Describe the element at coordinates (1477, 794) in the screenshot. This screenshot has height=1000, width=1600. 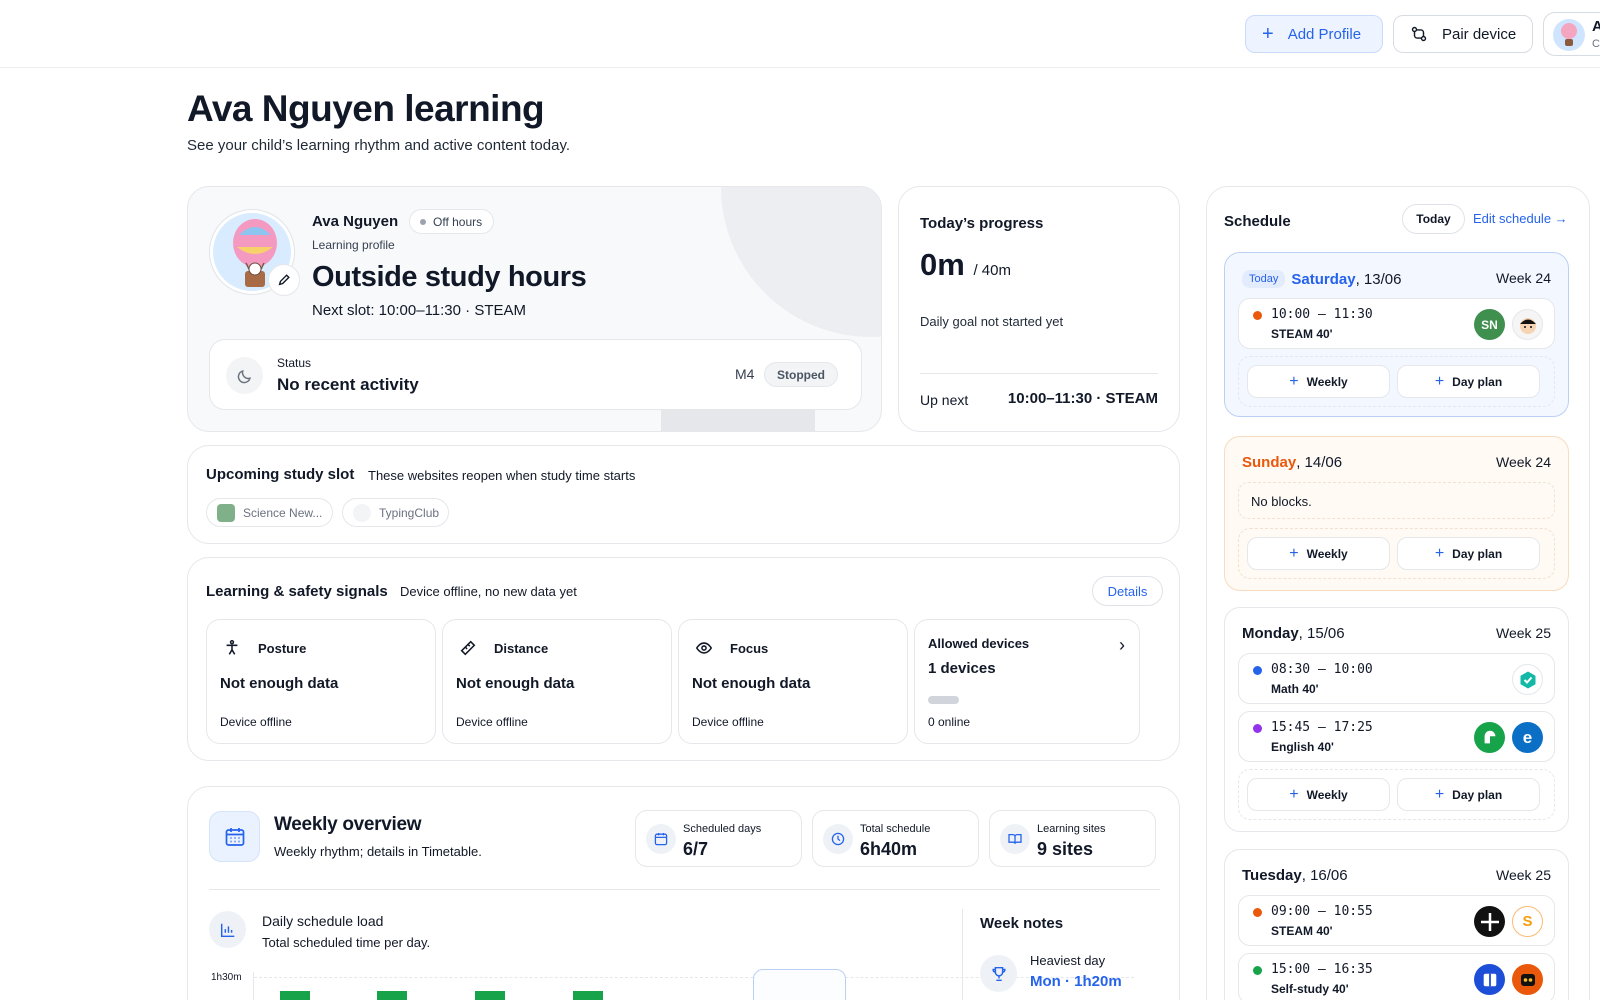
I see `day-plan-label: Day plan` at that location.